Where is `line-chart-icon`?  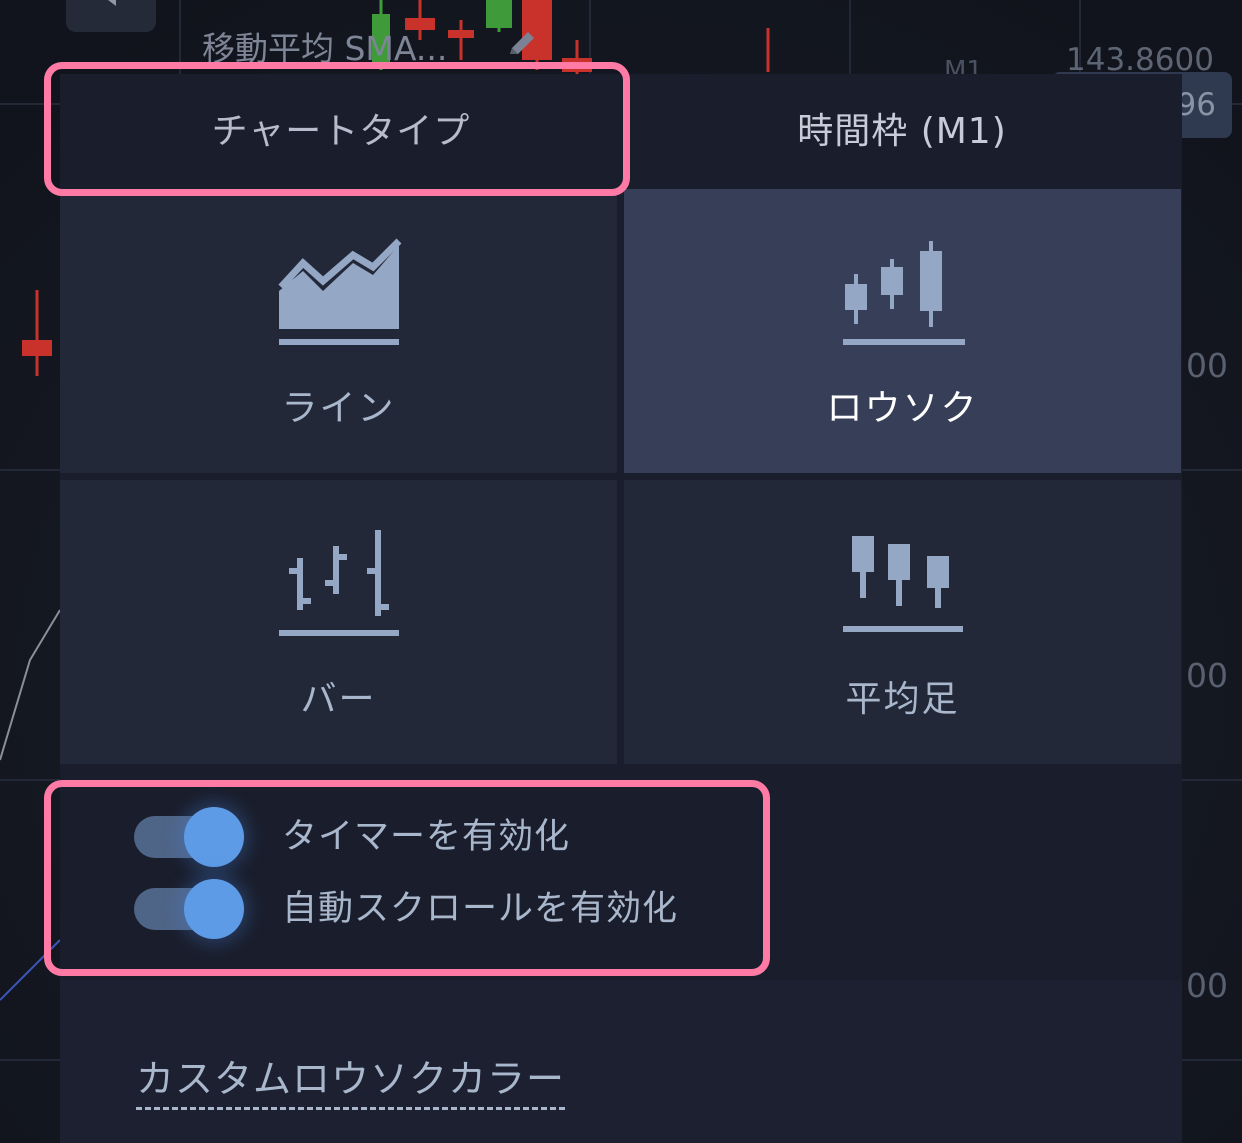
line-chart-icon is located at coordinates (340, 291).